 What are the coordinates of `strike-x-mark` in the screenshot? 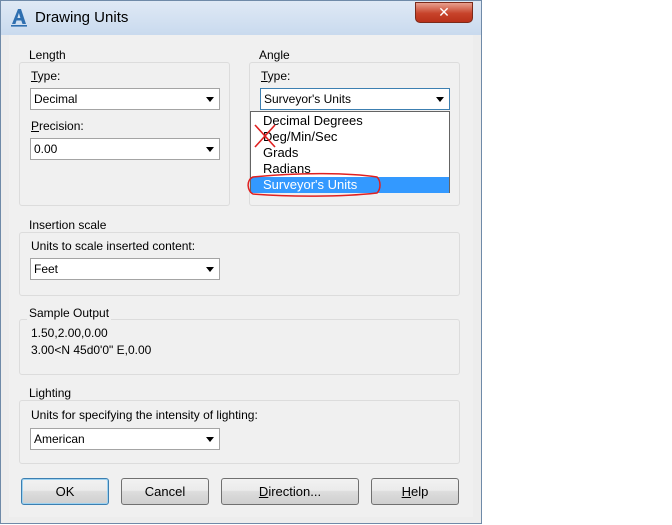 It's located at (265, 136).